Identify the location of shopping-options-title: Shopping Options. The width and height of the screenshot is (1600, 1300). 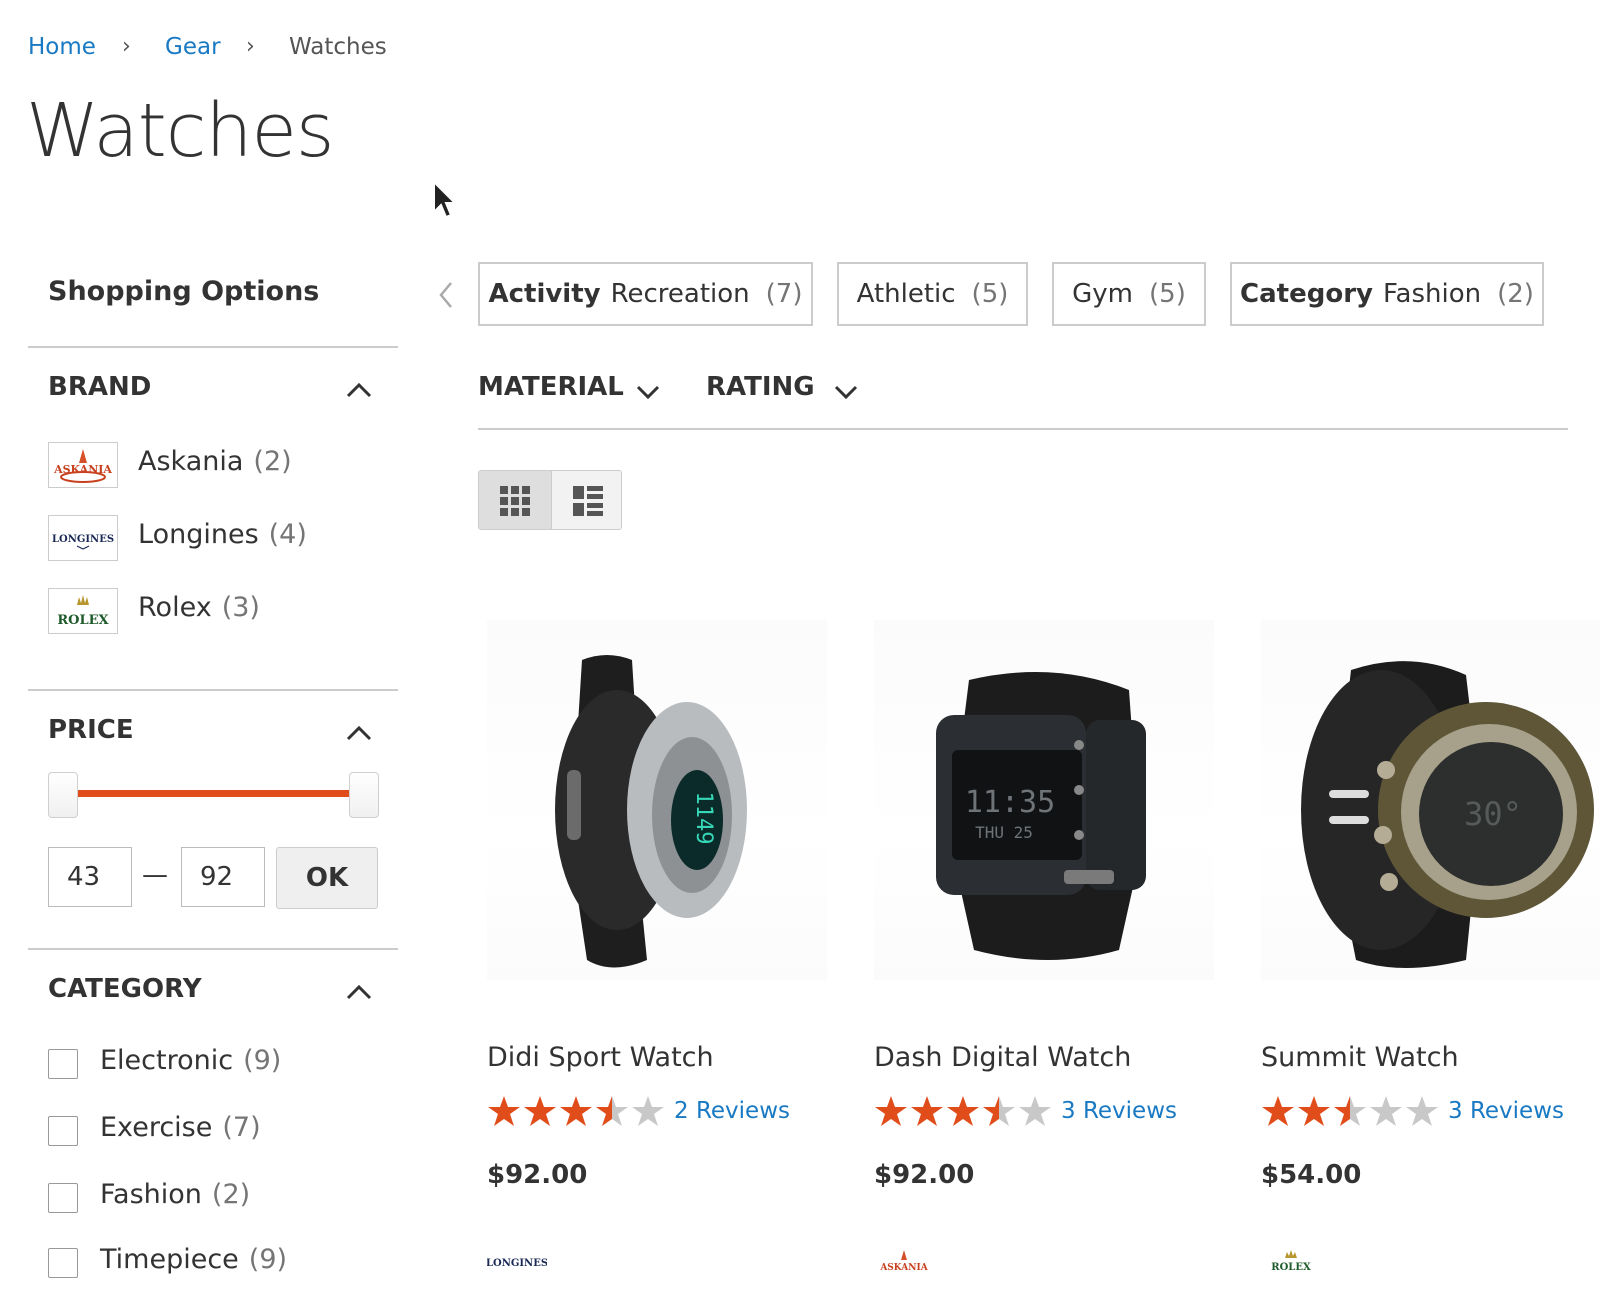
(184, 291).